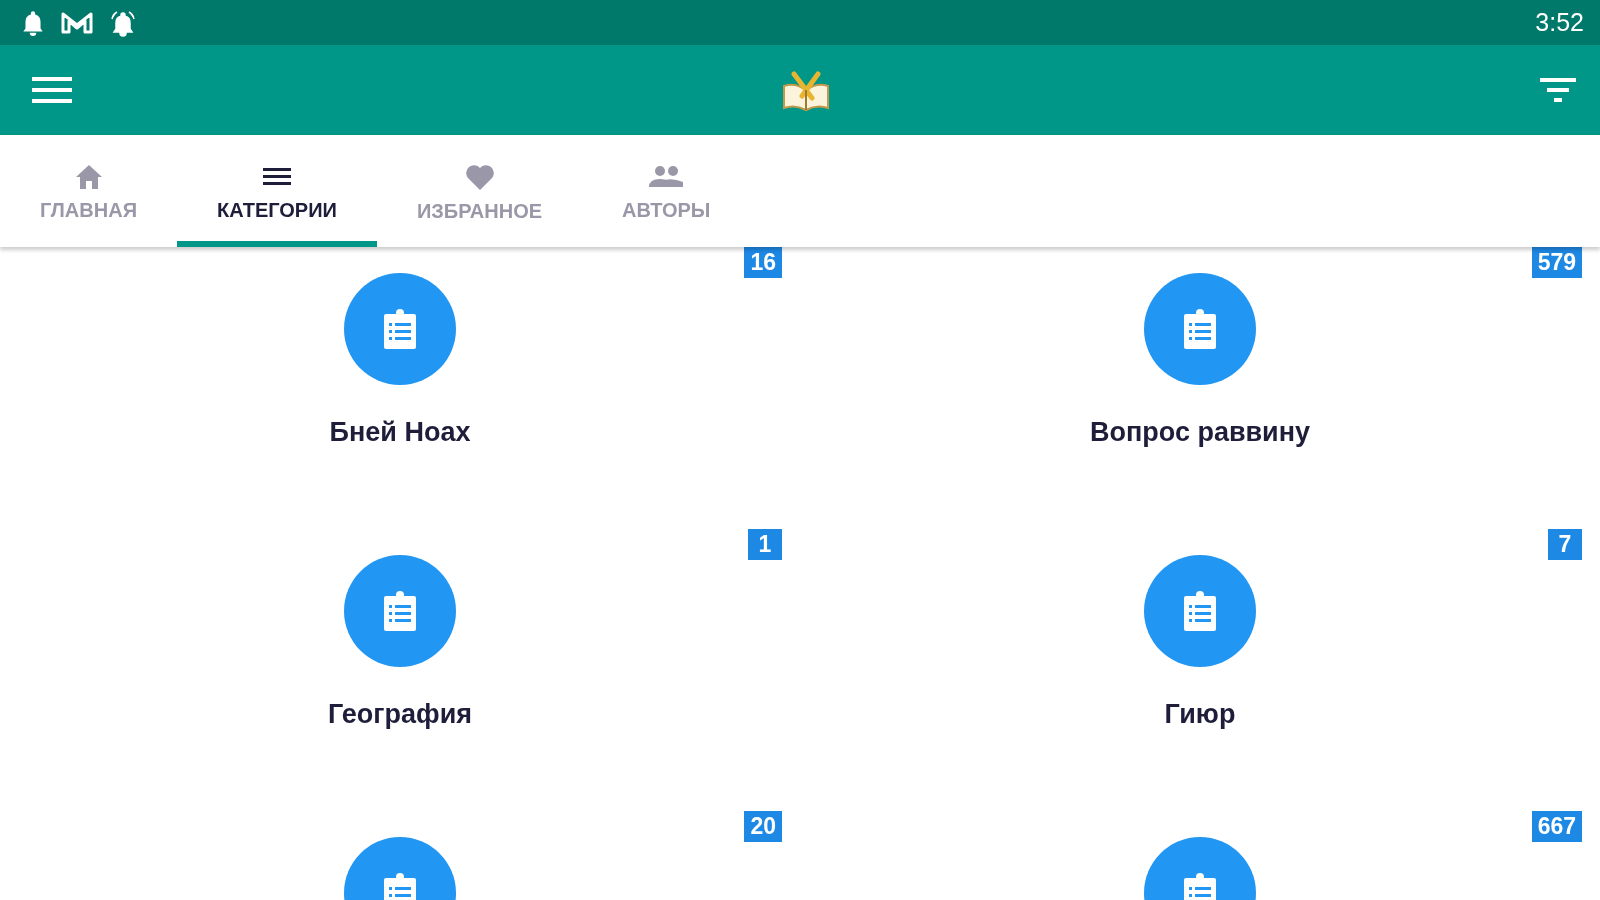 The width and height of the screenshot is (1600, 900). What do you see at coordinates (277, 191) in the screenshot?
I see `tab: КАТЕГОРИИ` at bounding box center [277, 191].